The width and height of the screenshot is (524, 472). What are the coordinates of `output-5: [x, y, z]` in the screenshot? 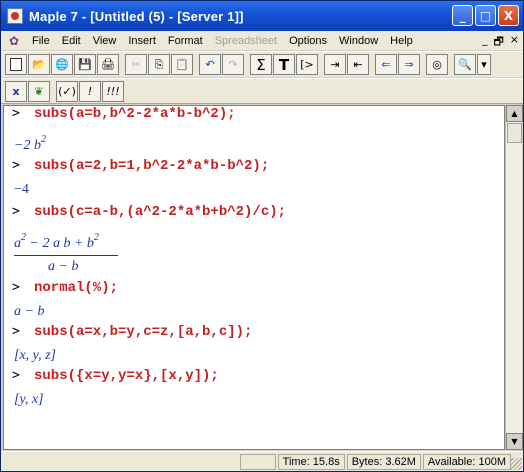 It's located at (35, 355).